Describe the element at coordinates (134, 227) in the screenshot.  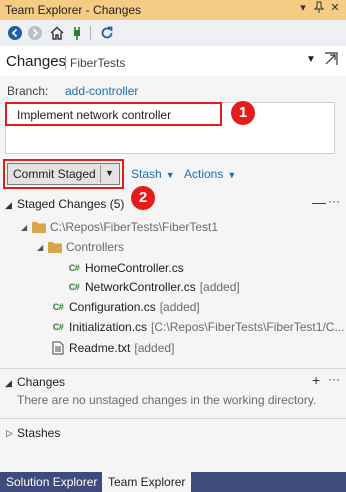
I see `root-path: C:\Repos\FiberTests\FiberTest1` at that location.